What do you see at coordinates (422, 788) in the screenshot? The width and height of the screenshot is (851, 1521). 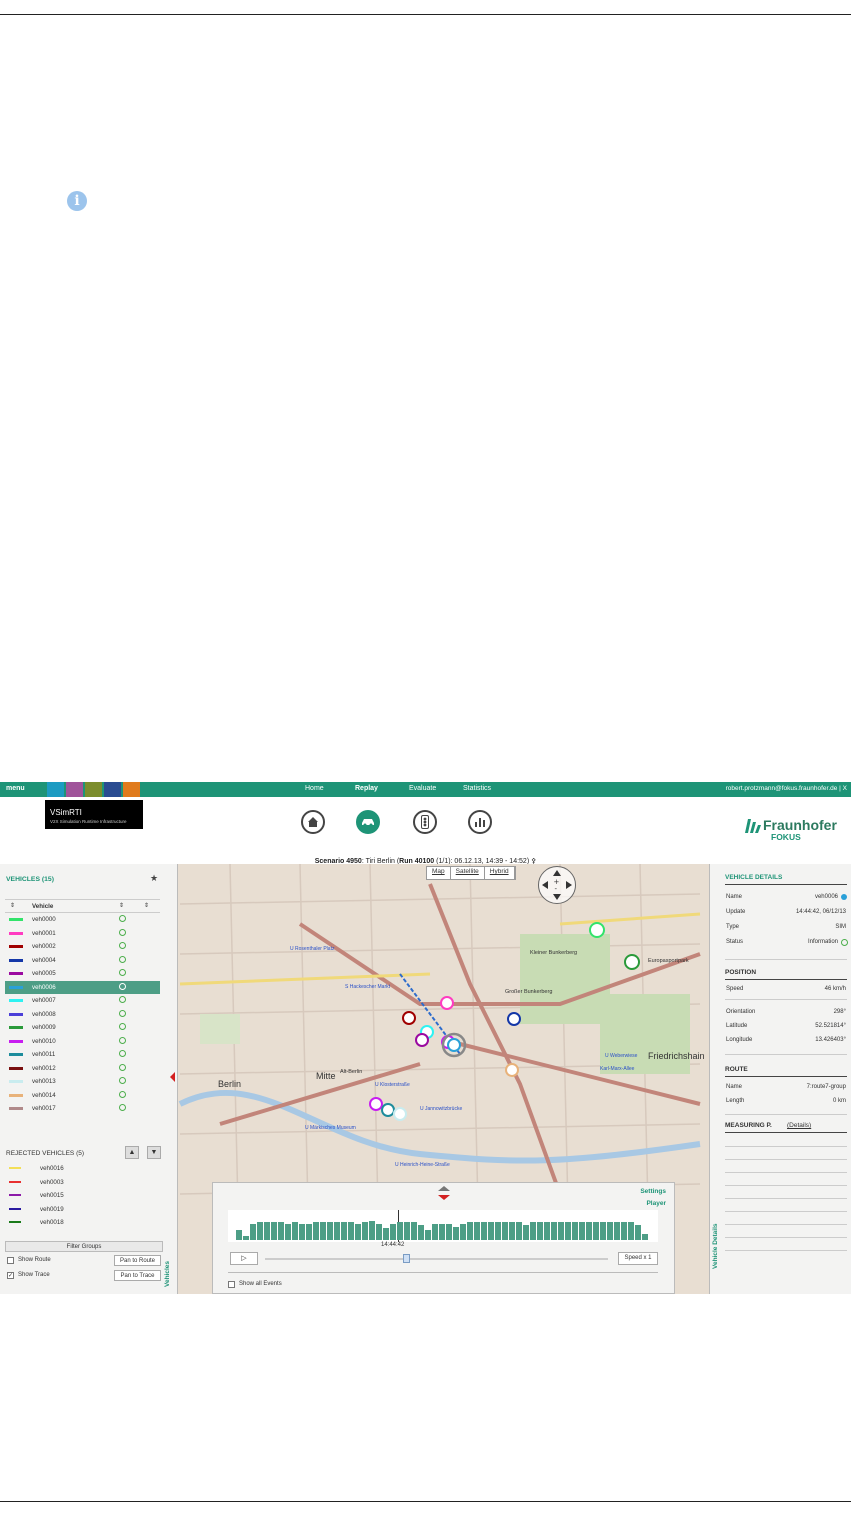 I see `nav-evaluate: Evaluate` at bounding box center [422, 788].